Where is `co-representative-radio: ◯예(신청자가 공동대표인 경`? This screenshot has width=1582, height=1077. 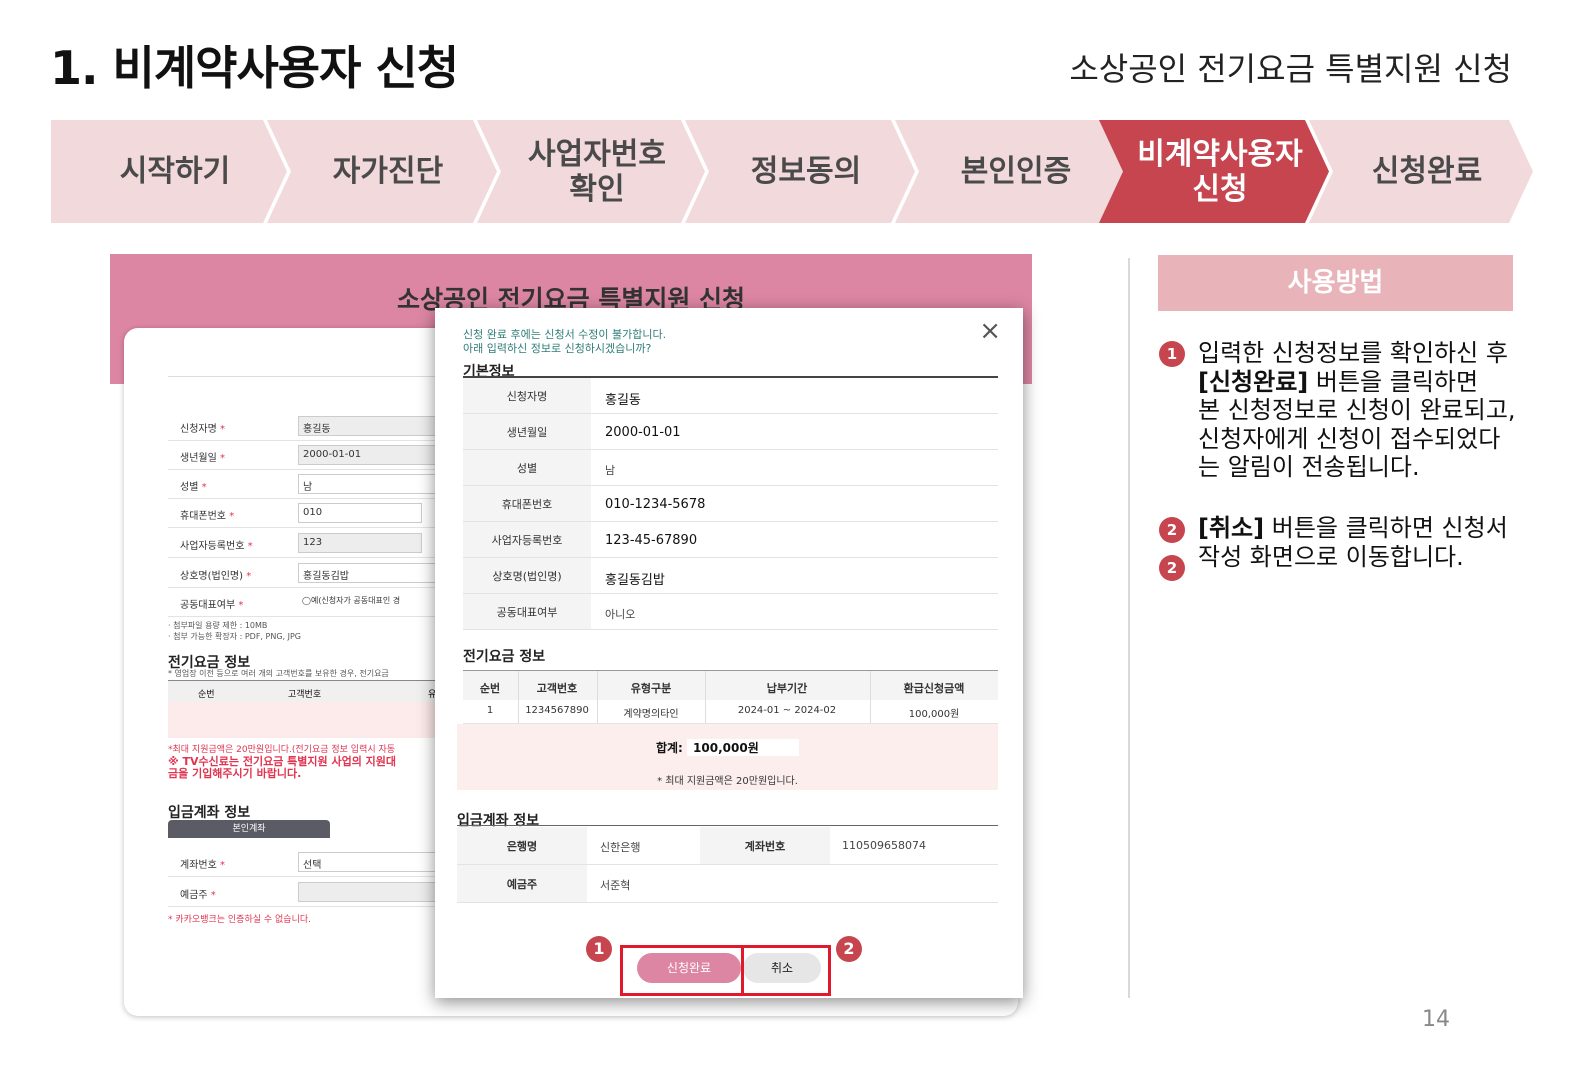 co-representative-radio: ◯예(신청자가 공동대표인 경 is located at coordinates (373, 602).